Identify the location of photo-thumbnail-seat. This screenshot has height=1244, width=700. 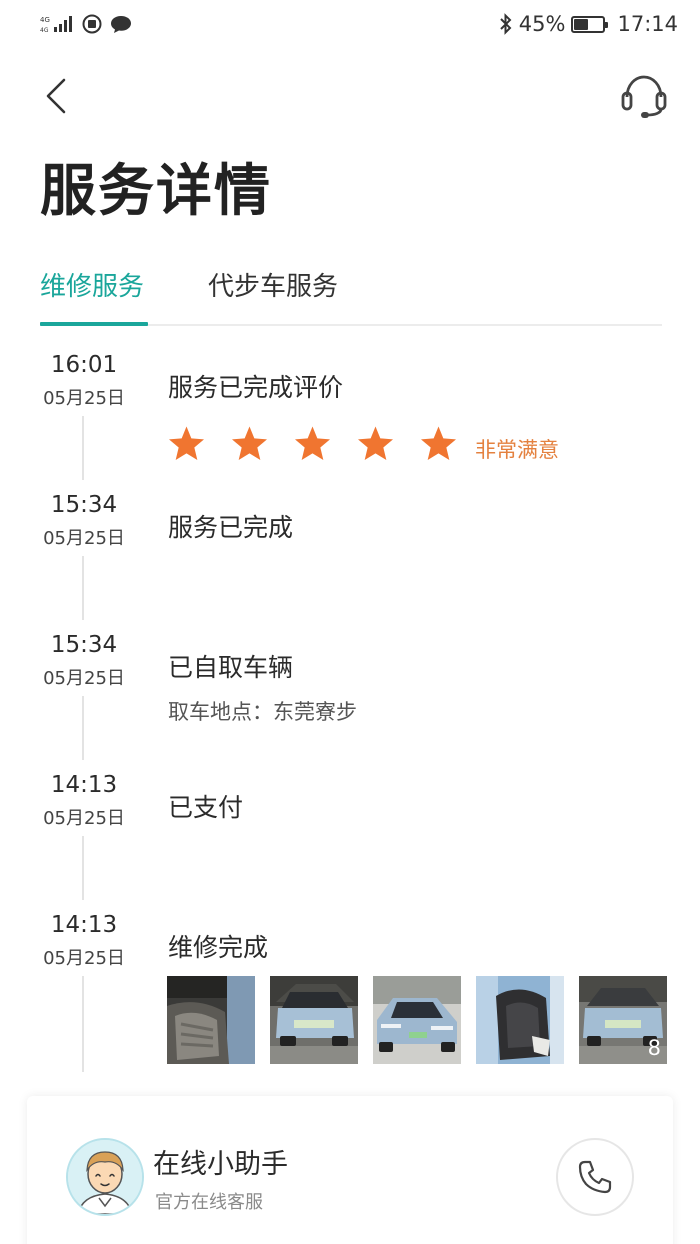
(520, 1020).